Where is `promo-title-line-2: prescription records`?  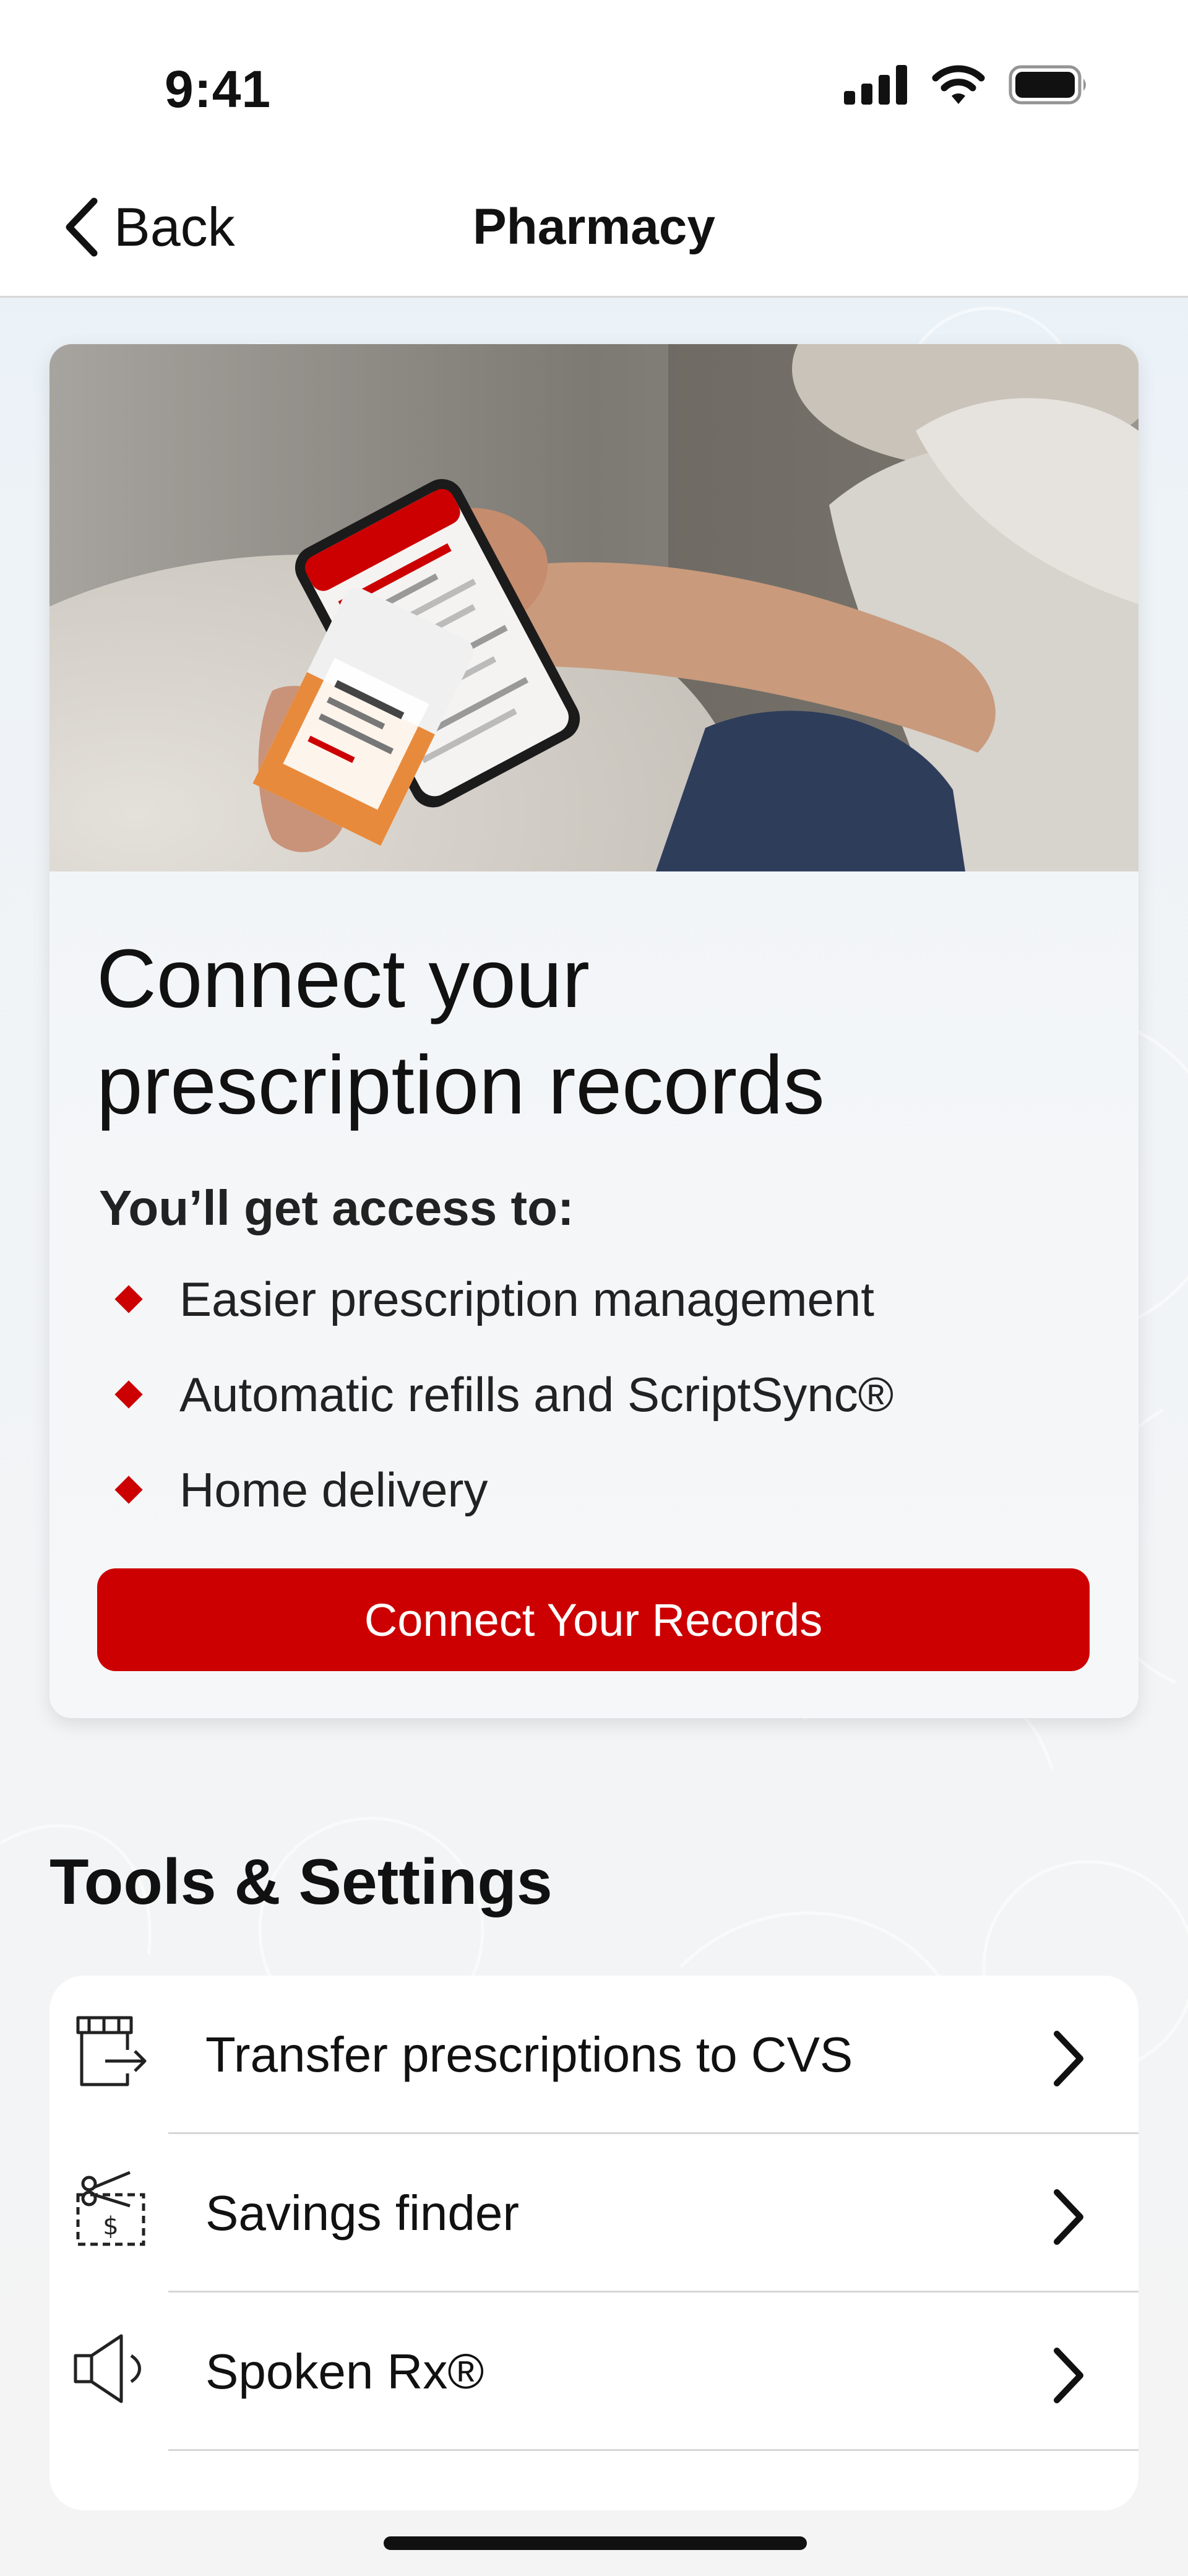
promo-title-line-2: prescription records is located at coordinates (461, 1085).